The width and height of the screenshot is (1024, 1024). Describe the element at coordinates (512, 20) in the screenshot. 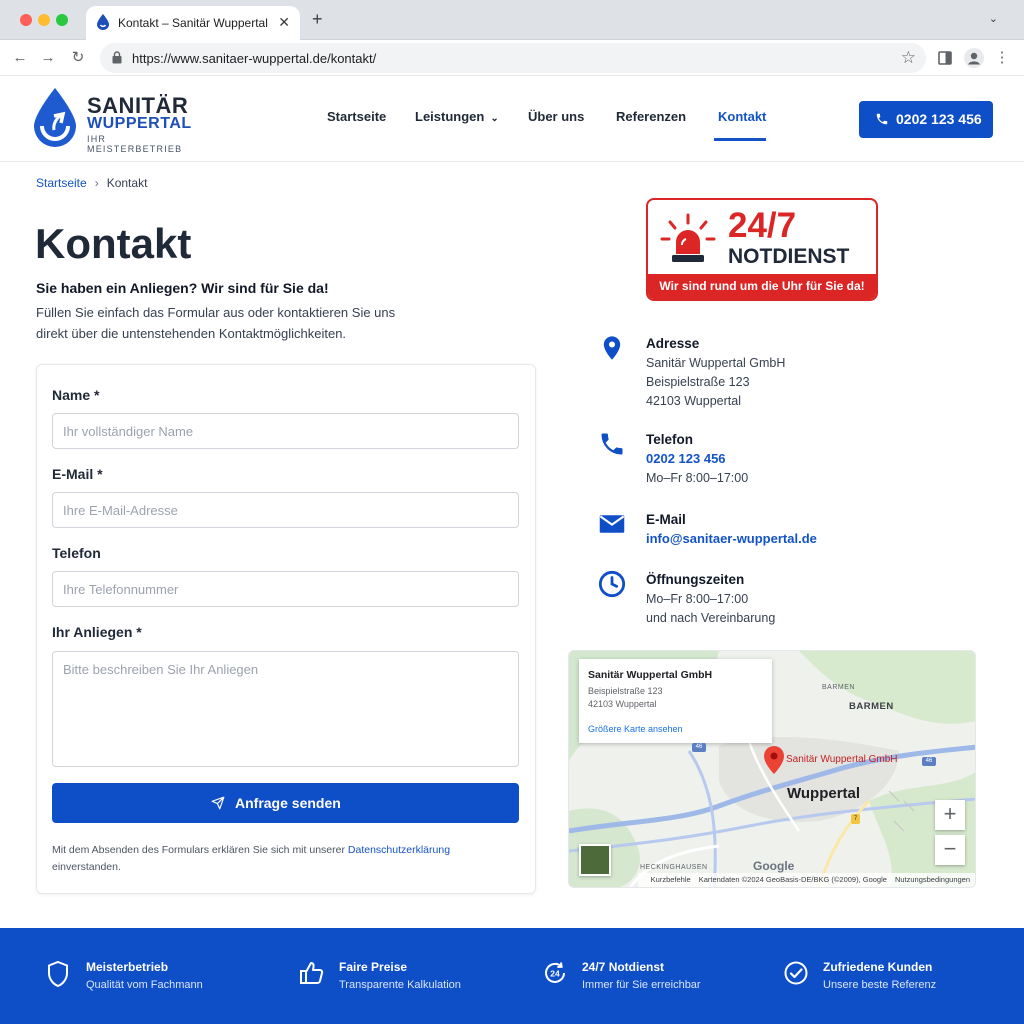

I see `browser-tabbar: Kontakt – Sanitär Wuppertal ✕ + ⌄` at that location.